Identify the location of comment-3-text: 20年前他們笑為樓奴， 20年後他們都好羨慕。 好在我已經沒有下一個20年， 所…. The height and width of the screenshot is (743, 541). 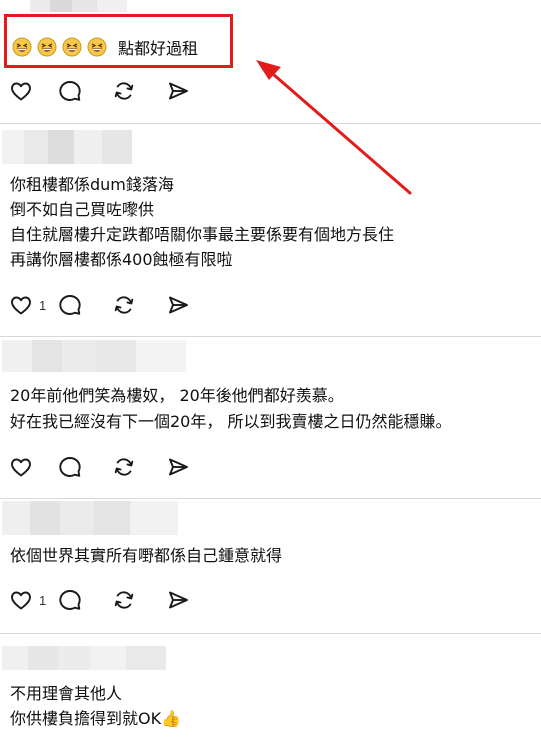
(230, 408).